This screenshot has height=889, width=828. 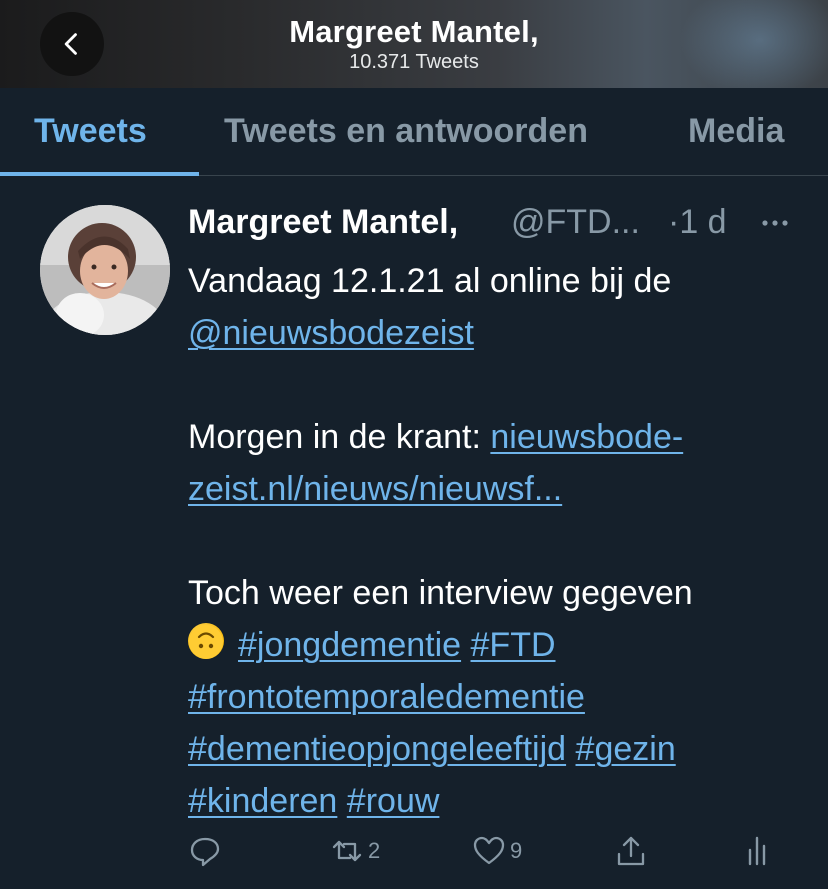 I want to click on retweet-button: 2, so click(x=355, y=851).